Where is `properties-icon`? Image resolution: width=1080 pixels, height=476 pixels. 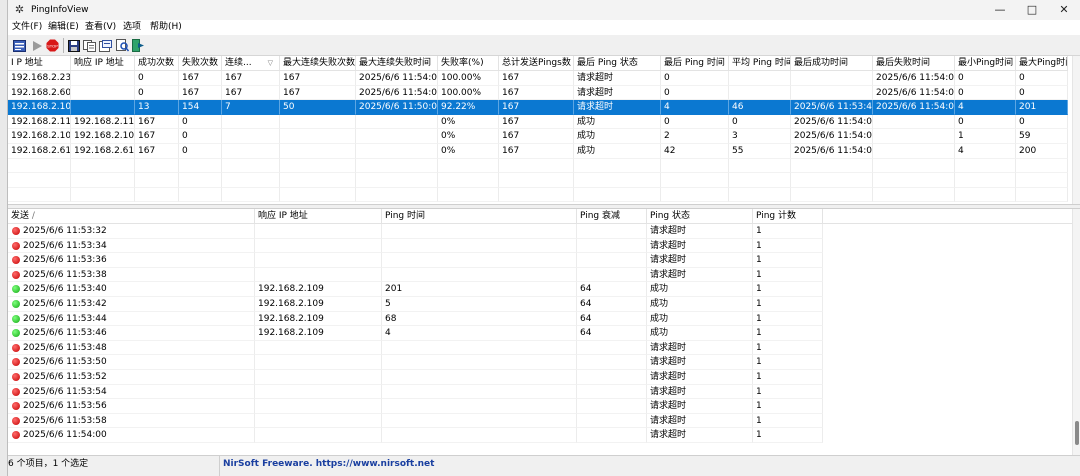 properties-icon is located at coordinates (19, 45).